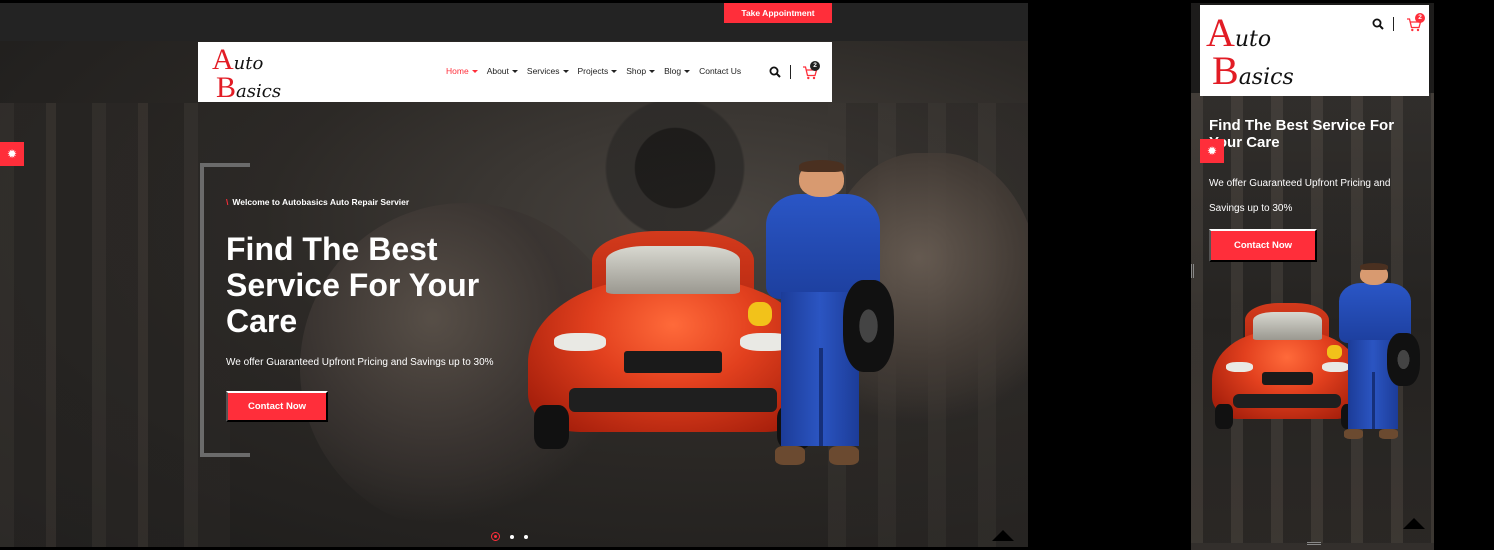  Describe the element at coordinates (720, 71) in the screenshot. I see `nav-contact-us: Contact Us` at that location.